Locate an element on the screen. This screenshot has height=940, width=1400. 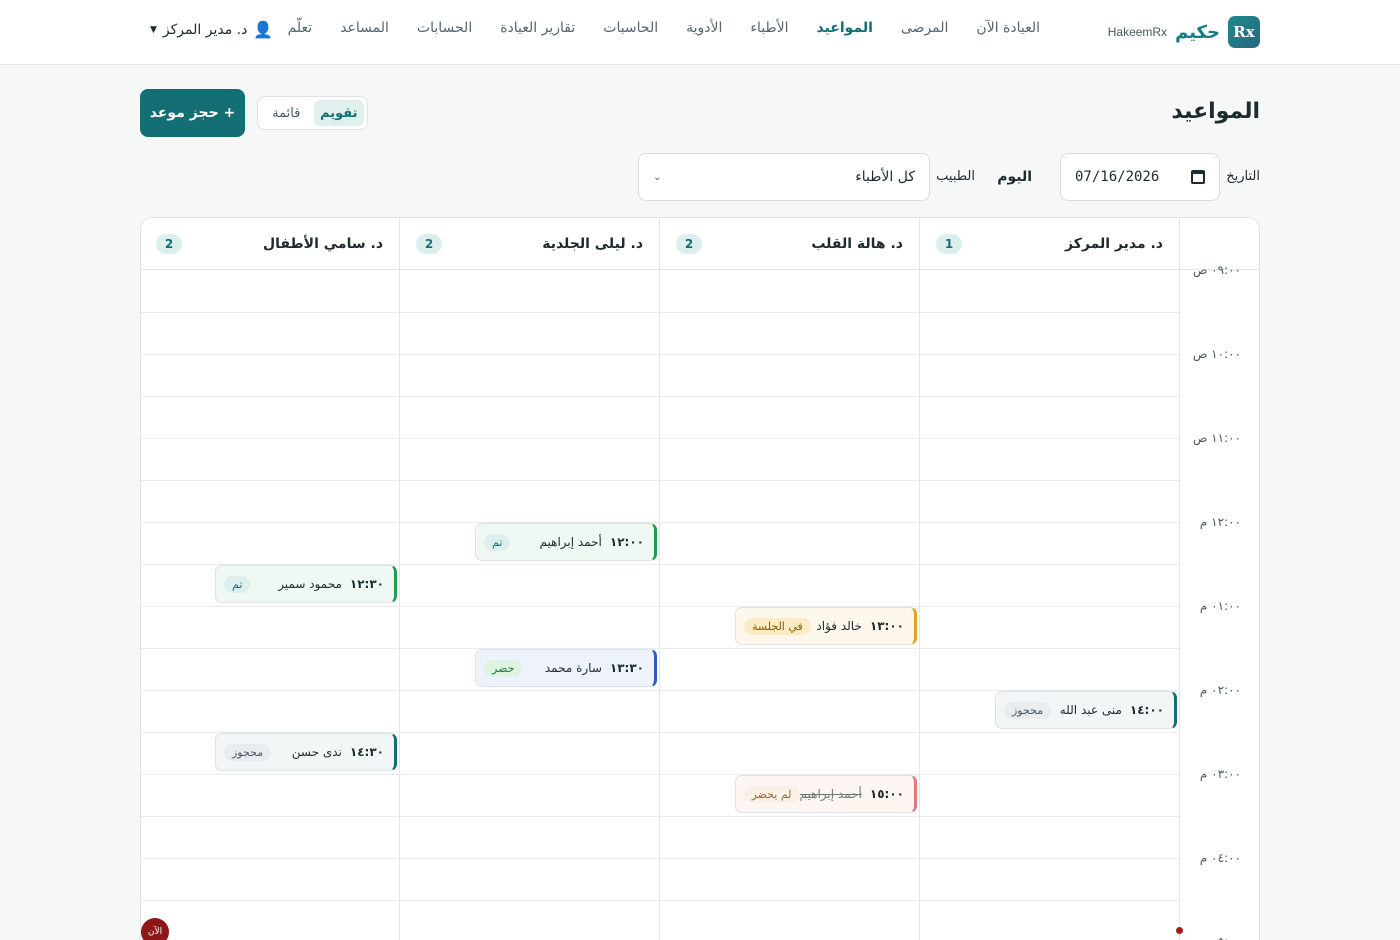
nav-item-3: الأطباء is located at coordinates (769, 28).